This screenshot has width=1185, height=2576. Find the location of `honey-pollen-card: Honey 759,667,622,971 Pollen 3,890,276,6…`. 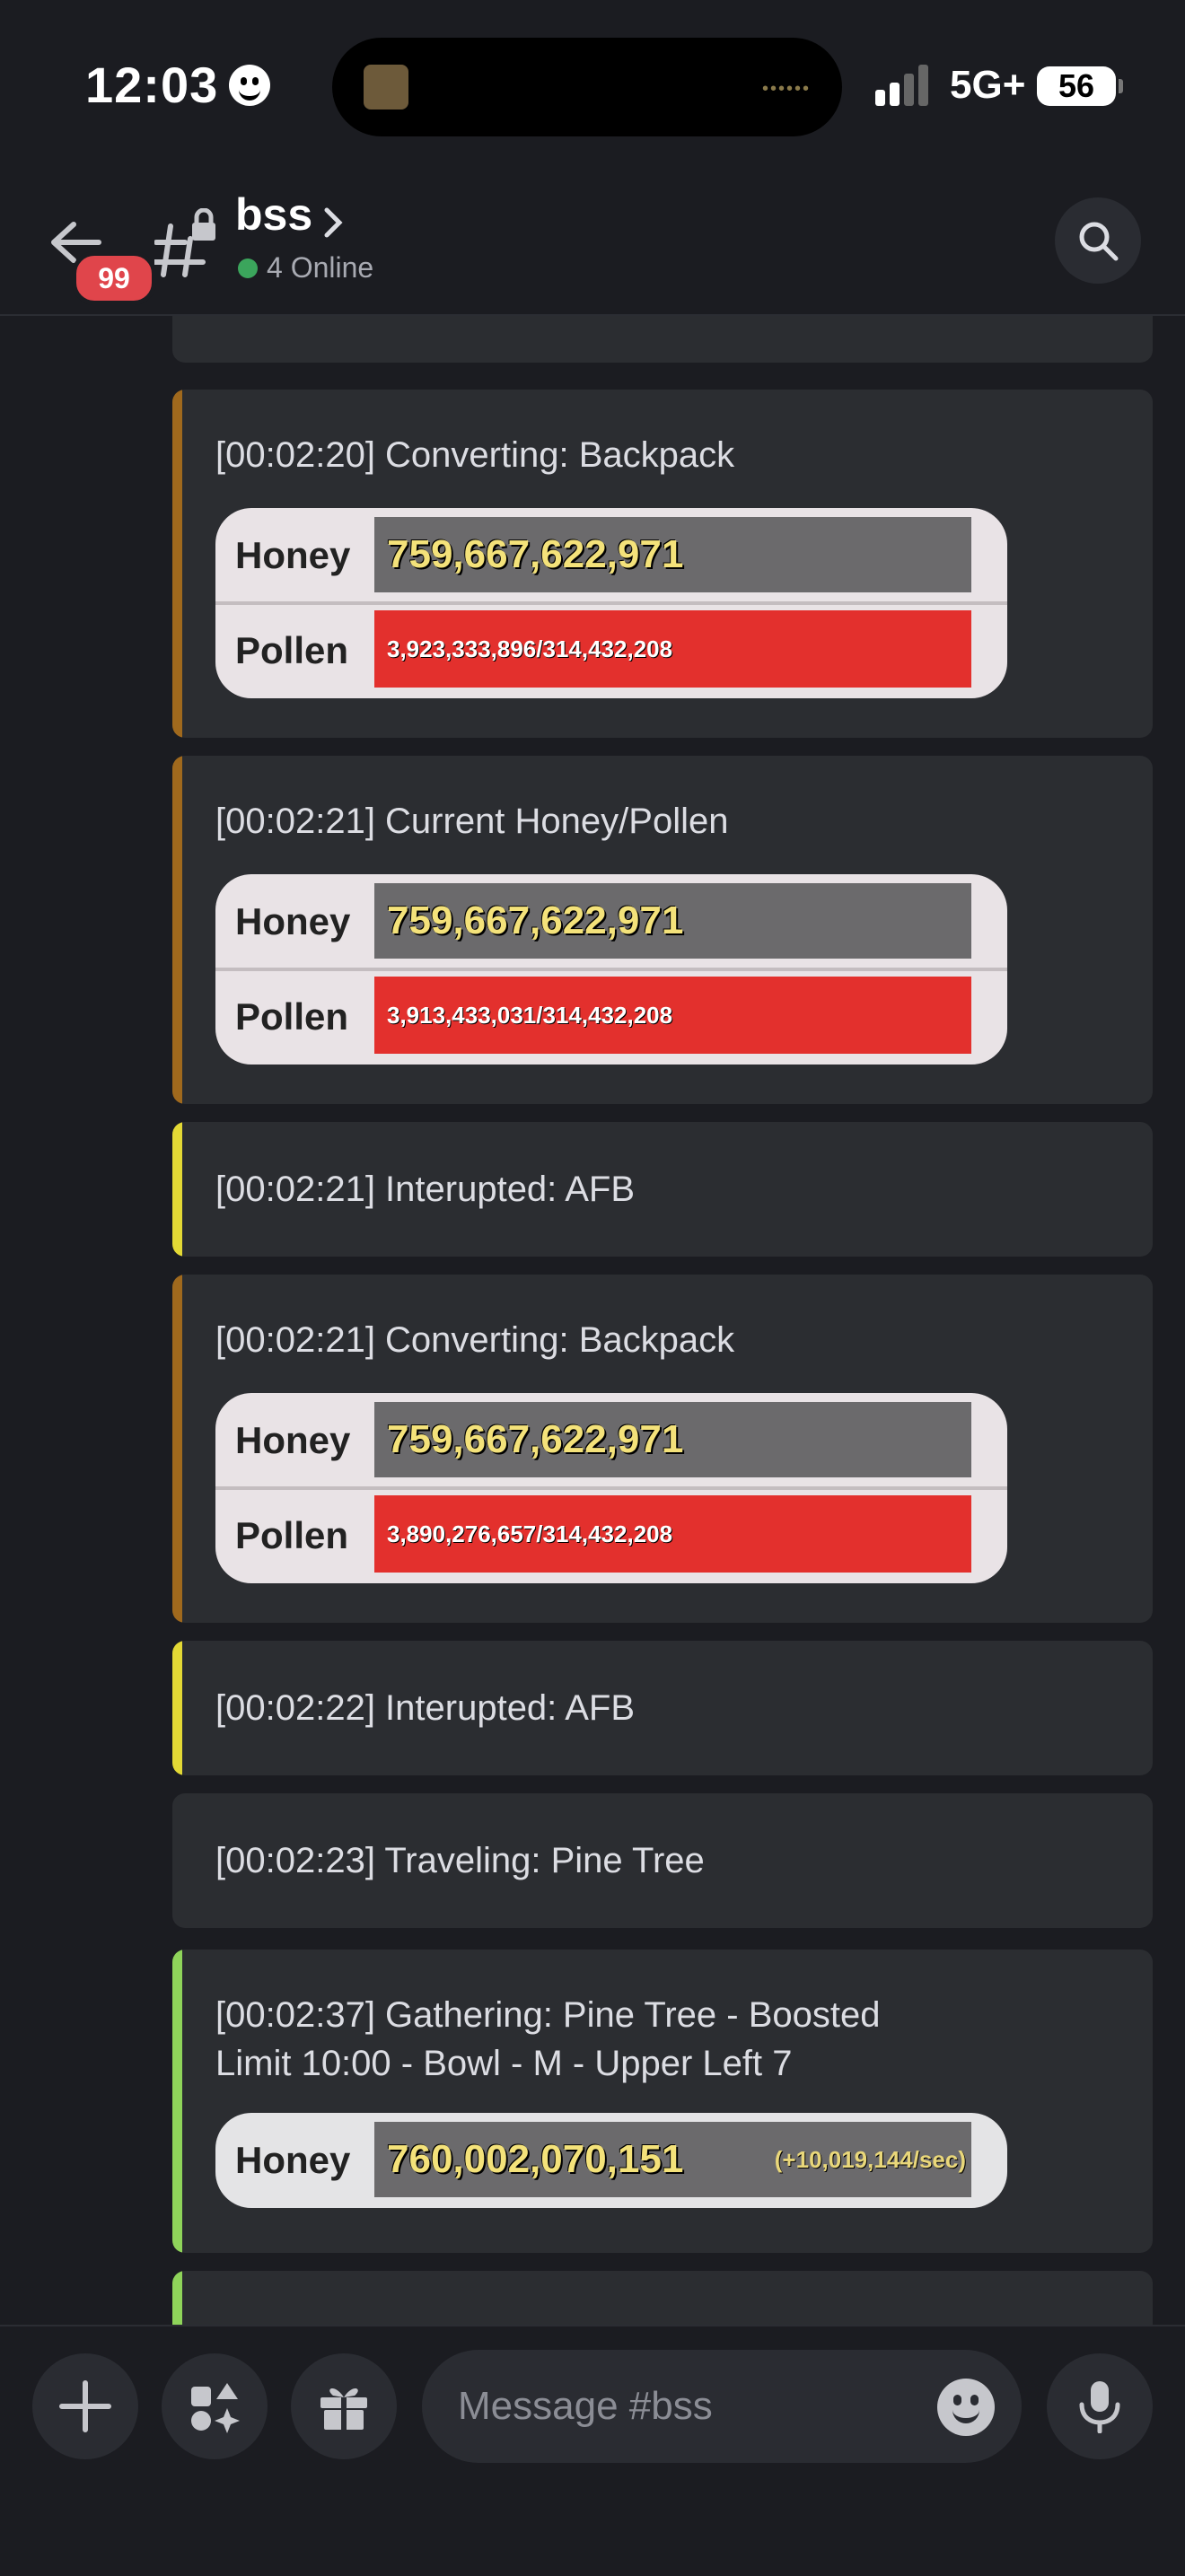

honey-pollen-card: Honey 759,667,622,971 Pollen 3,890,276,6… is located at coordinates (611, 1488).